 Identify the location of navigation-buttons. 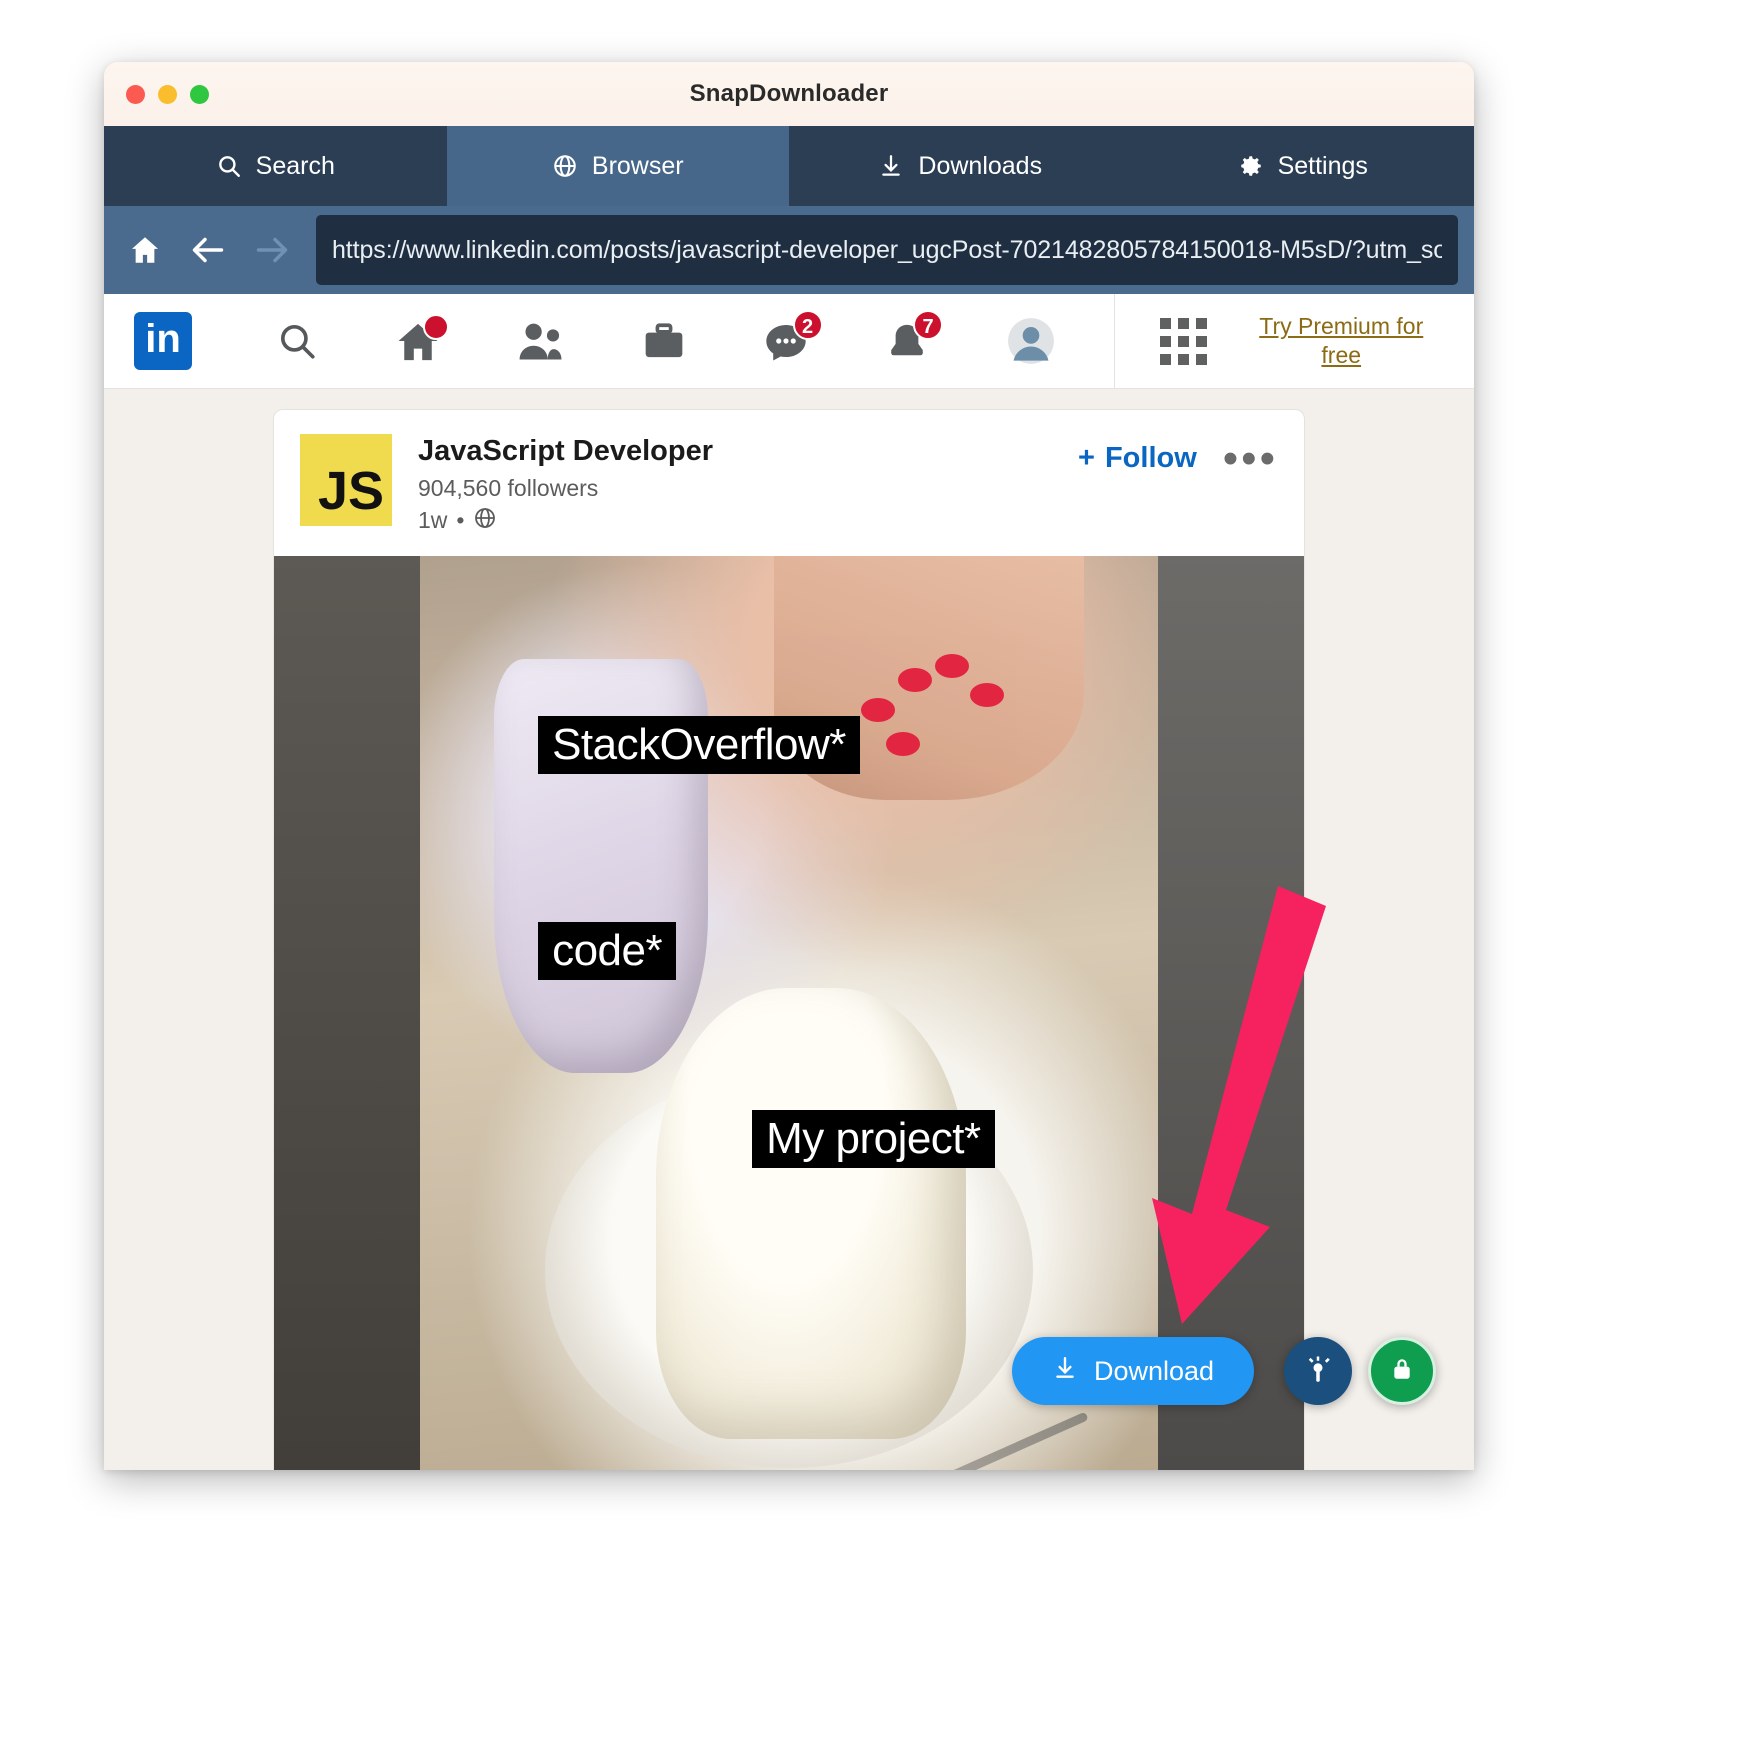
(210, 250).